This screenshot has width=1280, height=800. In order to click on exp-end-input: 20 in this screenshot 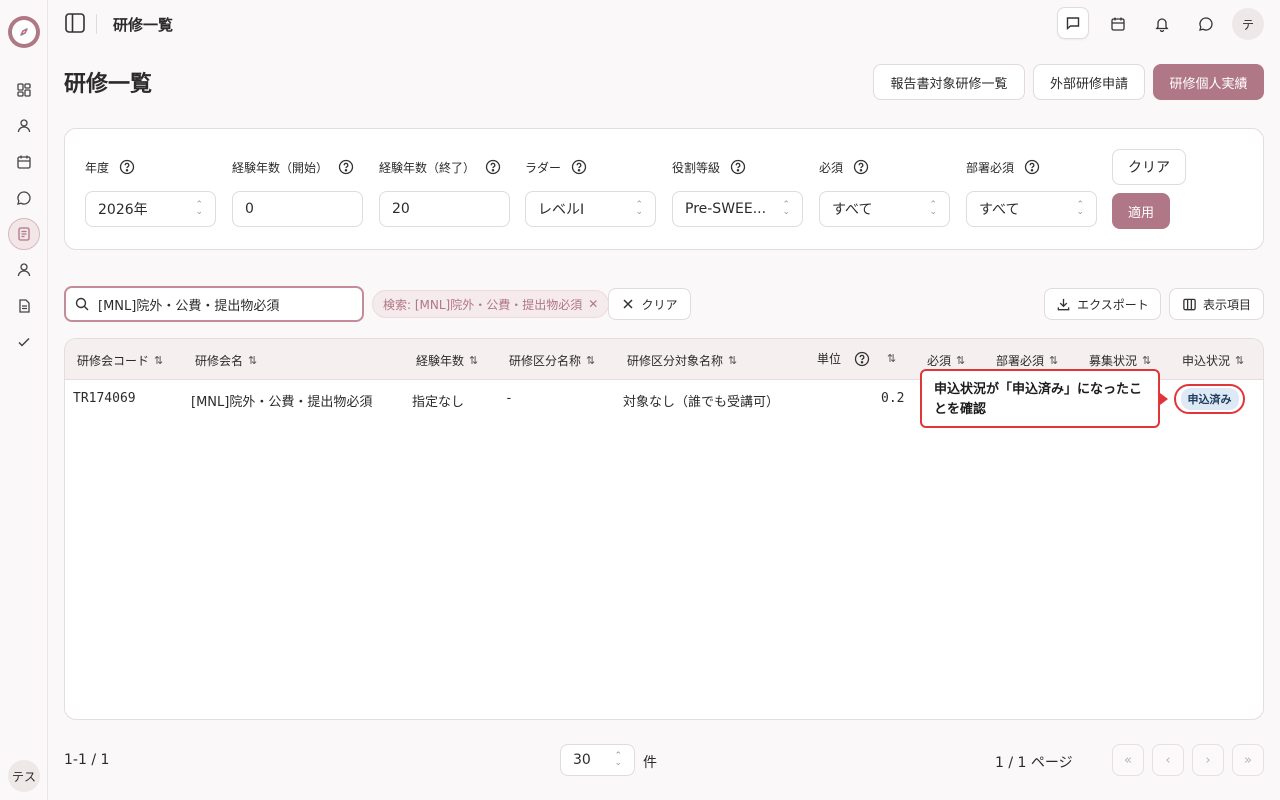, I will do `click(444, 209)`.